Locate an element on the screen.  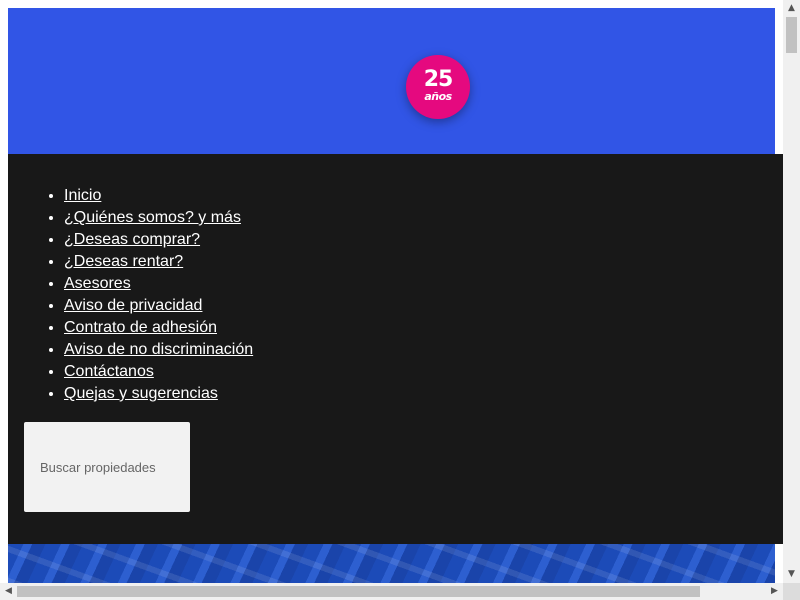
menu-item-comprar: ¿Deseas comprar? is located at coordinates (158, 240).